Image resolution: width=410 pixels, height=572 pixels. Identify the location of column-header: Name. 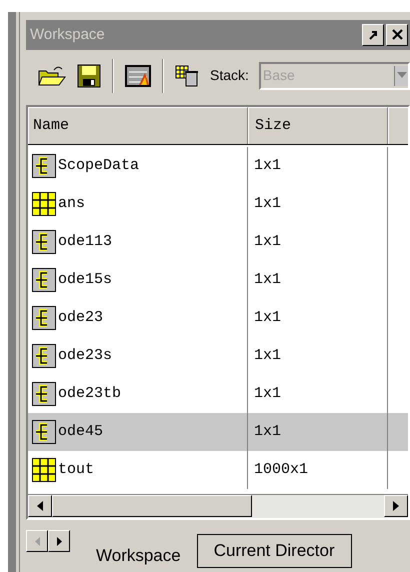
(138, 125).